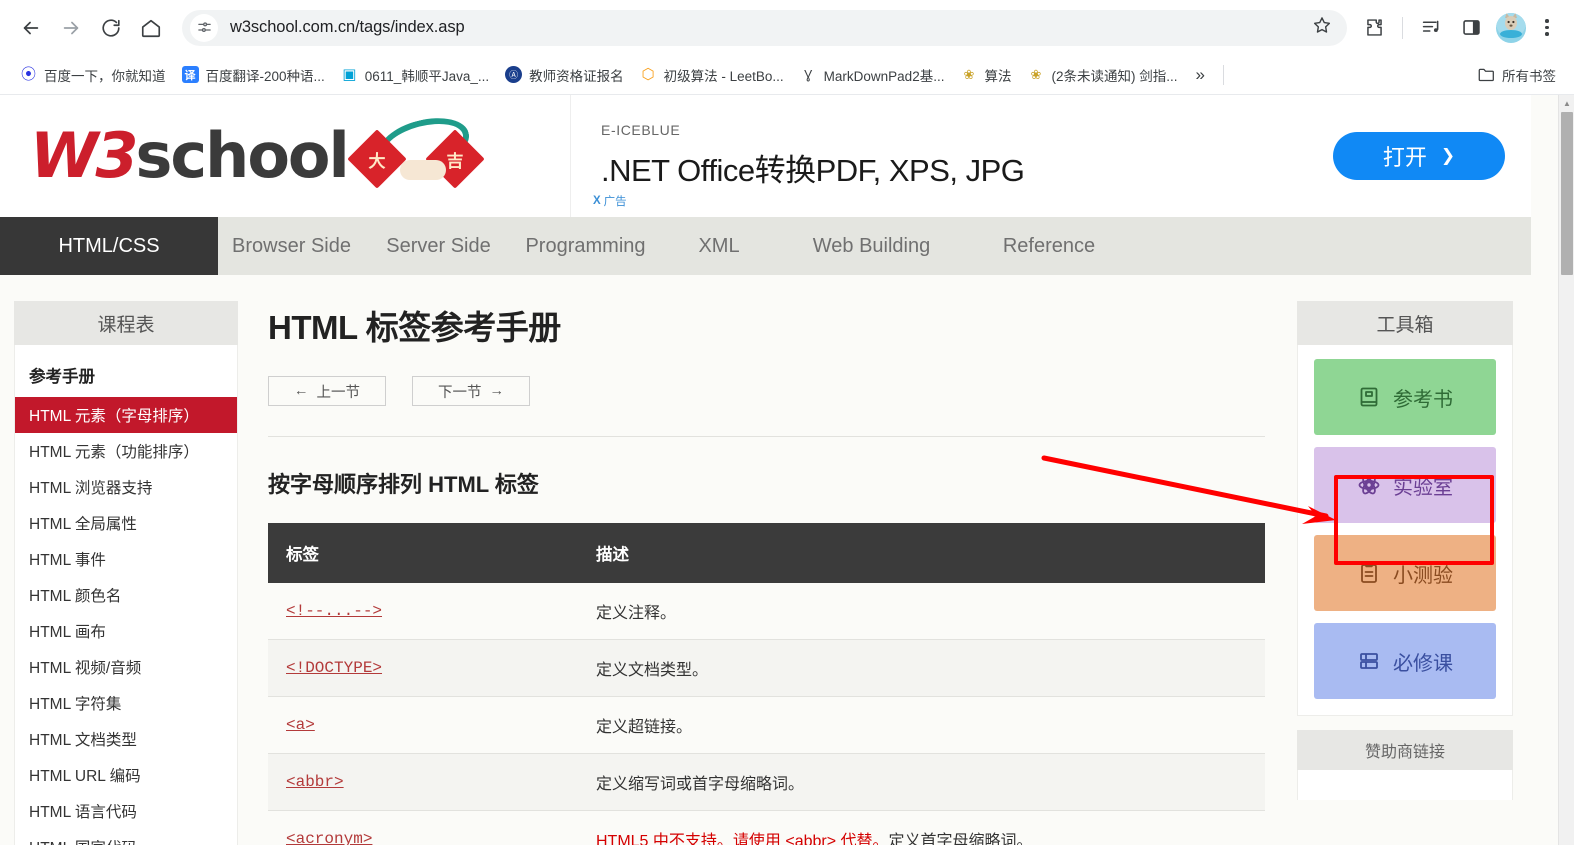 The height and width of the screenshot is (845, 1574). I want to click on cloud-shape, so click(422, 170).